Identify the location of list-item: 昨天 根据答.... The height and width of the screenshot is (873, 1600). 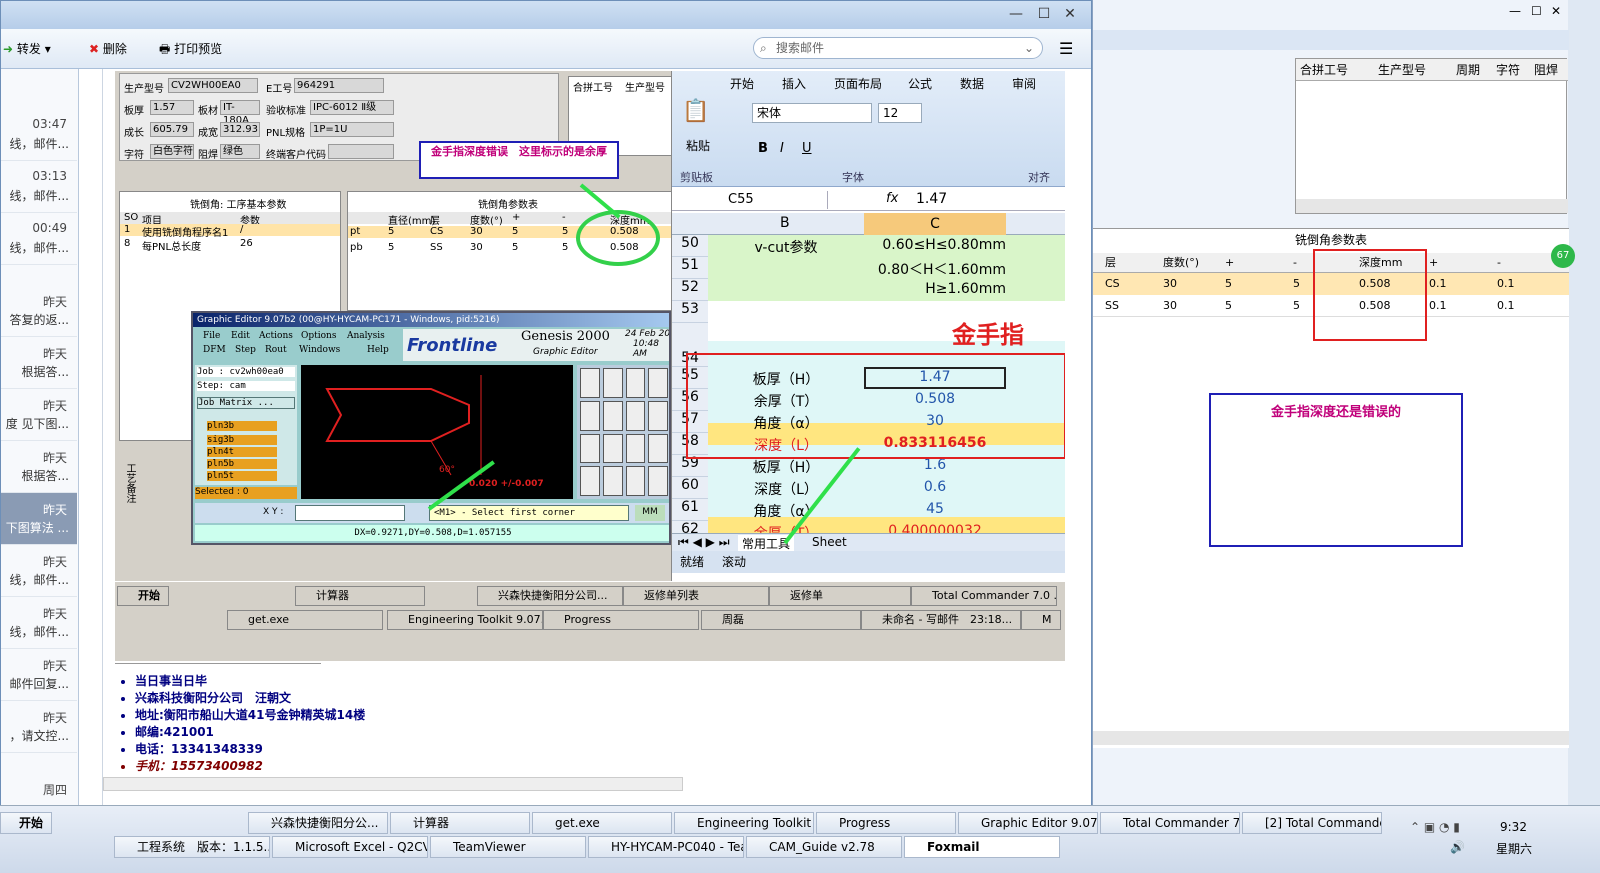
(39, 363).